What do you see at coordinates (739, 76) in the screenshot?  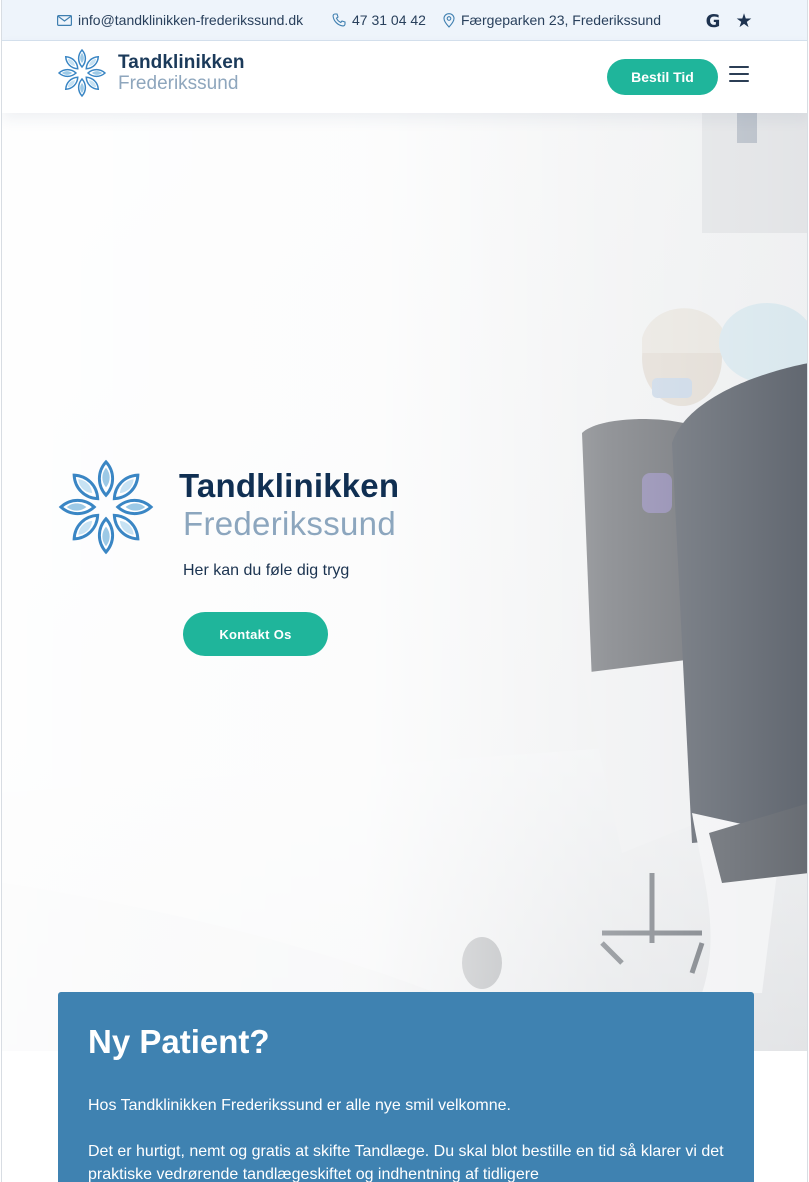 I see `menu-icon` at bounding box center [739, 76].